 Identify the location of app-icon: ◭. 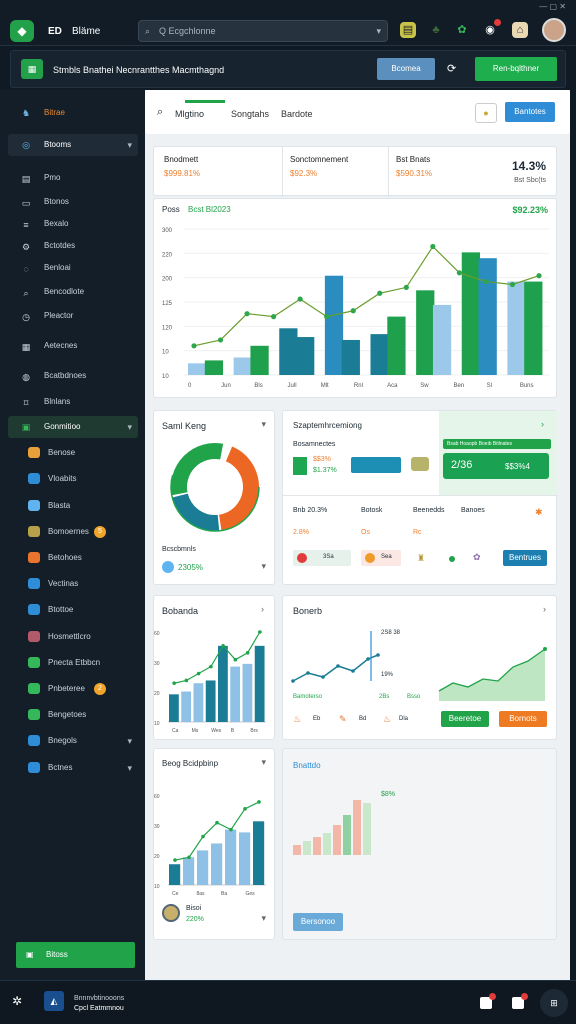
(54, 1001).